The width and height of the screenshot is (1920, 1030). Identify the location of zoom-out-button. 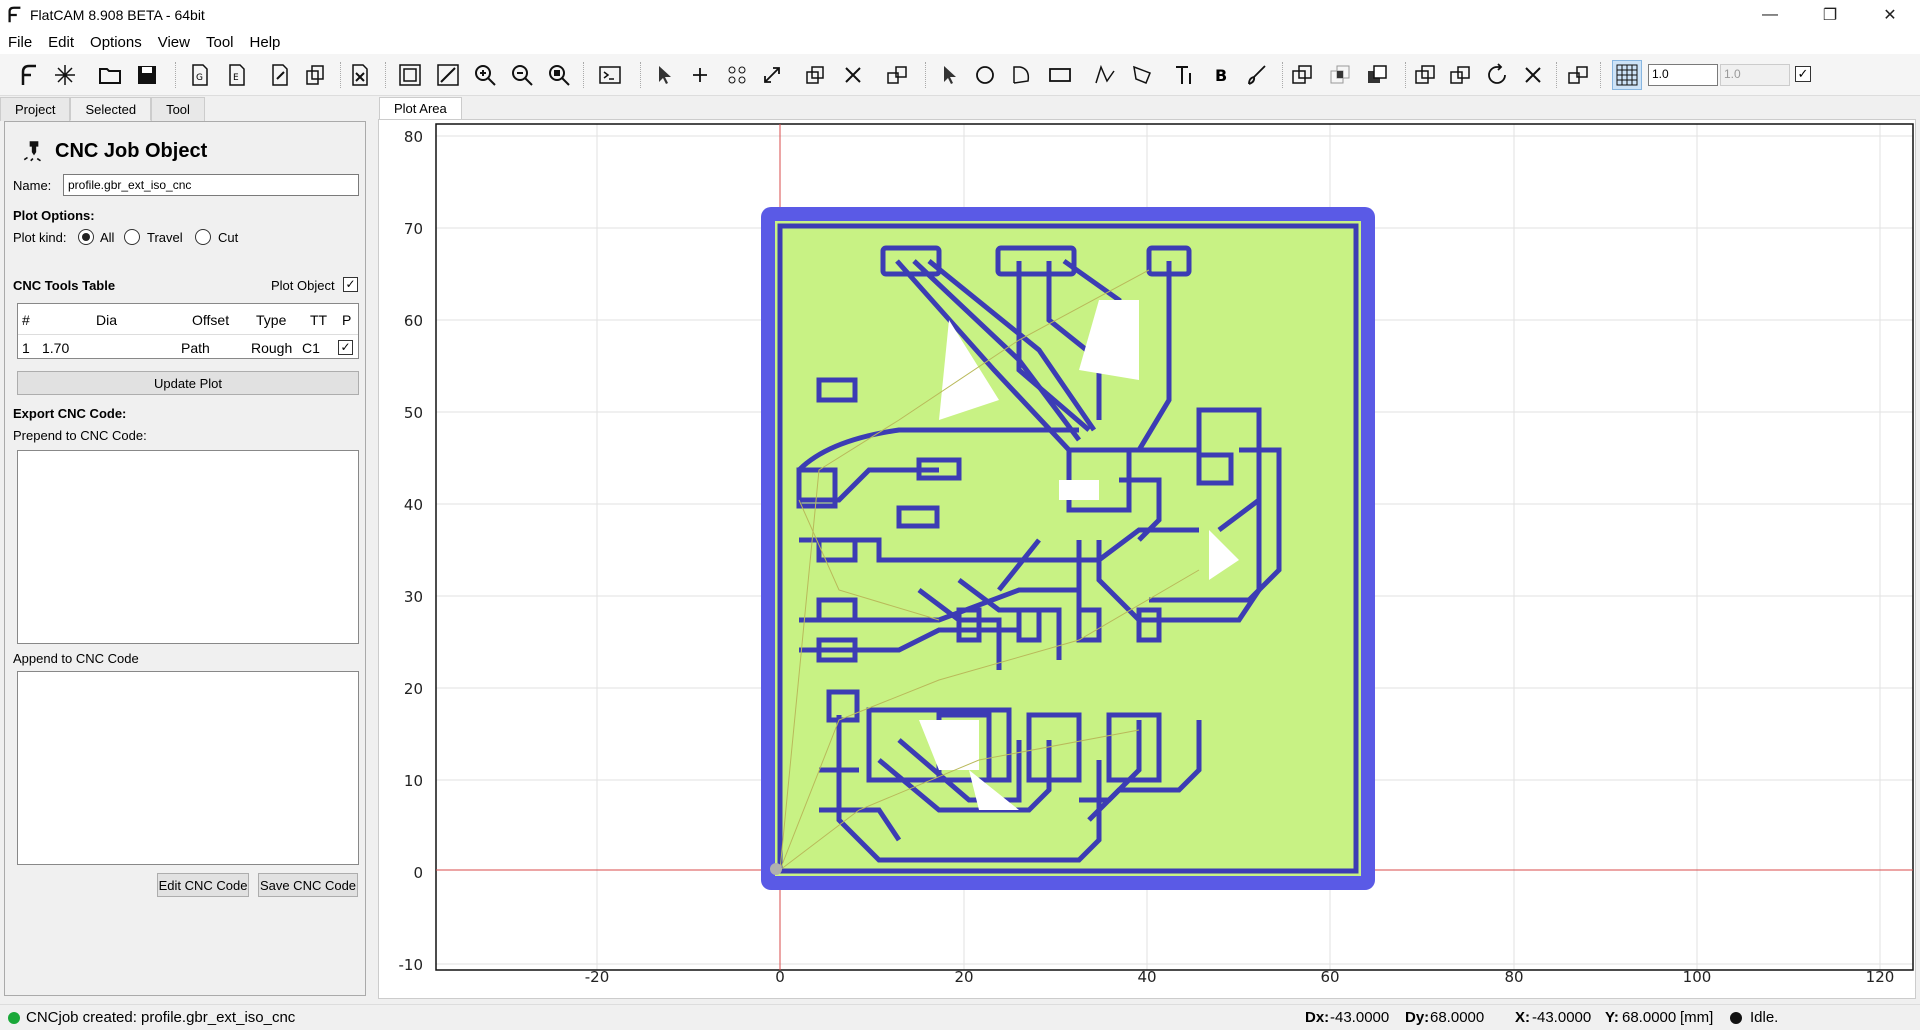
(522, 75).